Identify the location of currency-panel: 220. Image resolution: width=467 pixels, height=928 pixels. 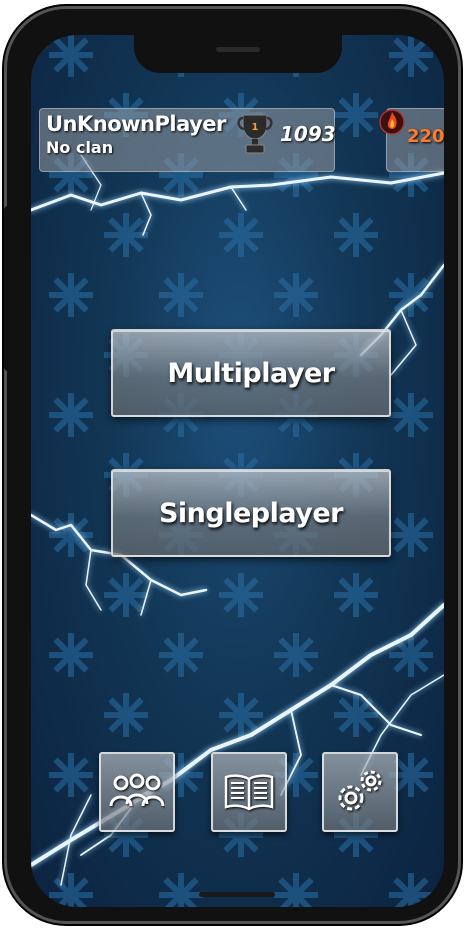
(411, 140).